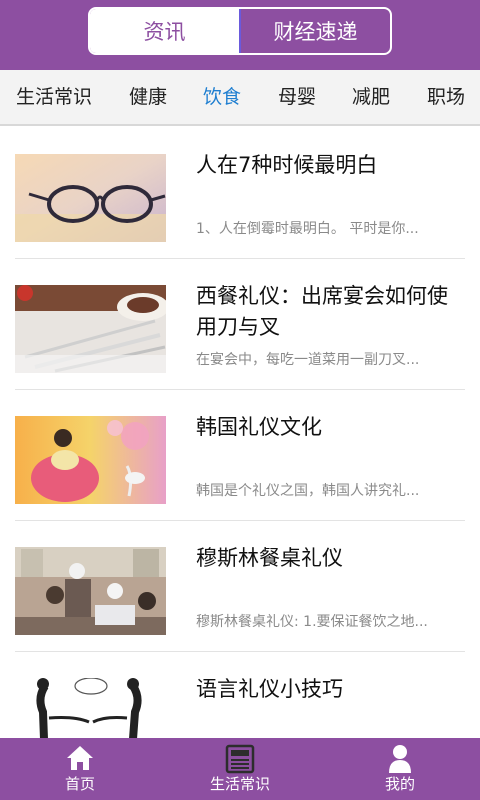  I want to click on tab-finance-express: 财经速递, so click(314, 31).